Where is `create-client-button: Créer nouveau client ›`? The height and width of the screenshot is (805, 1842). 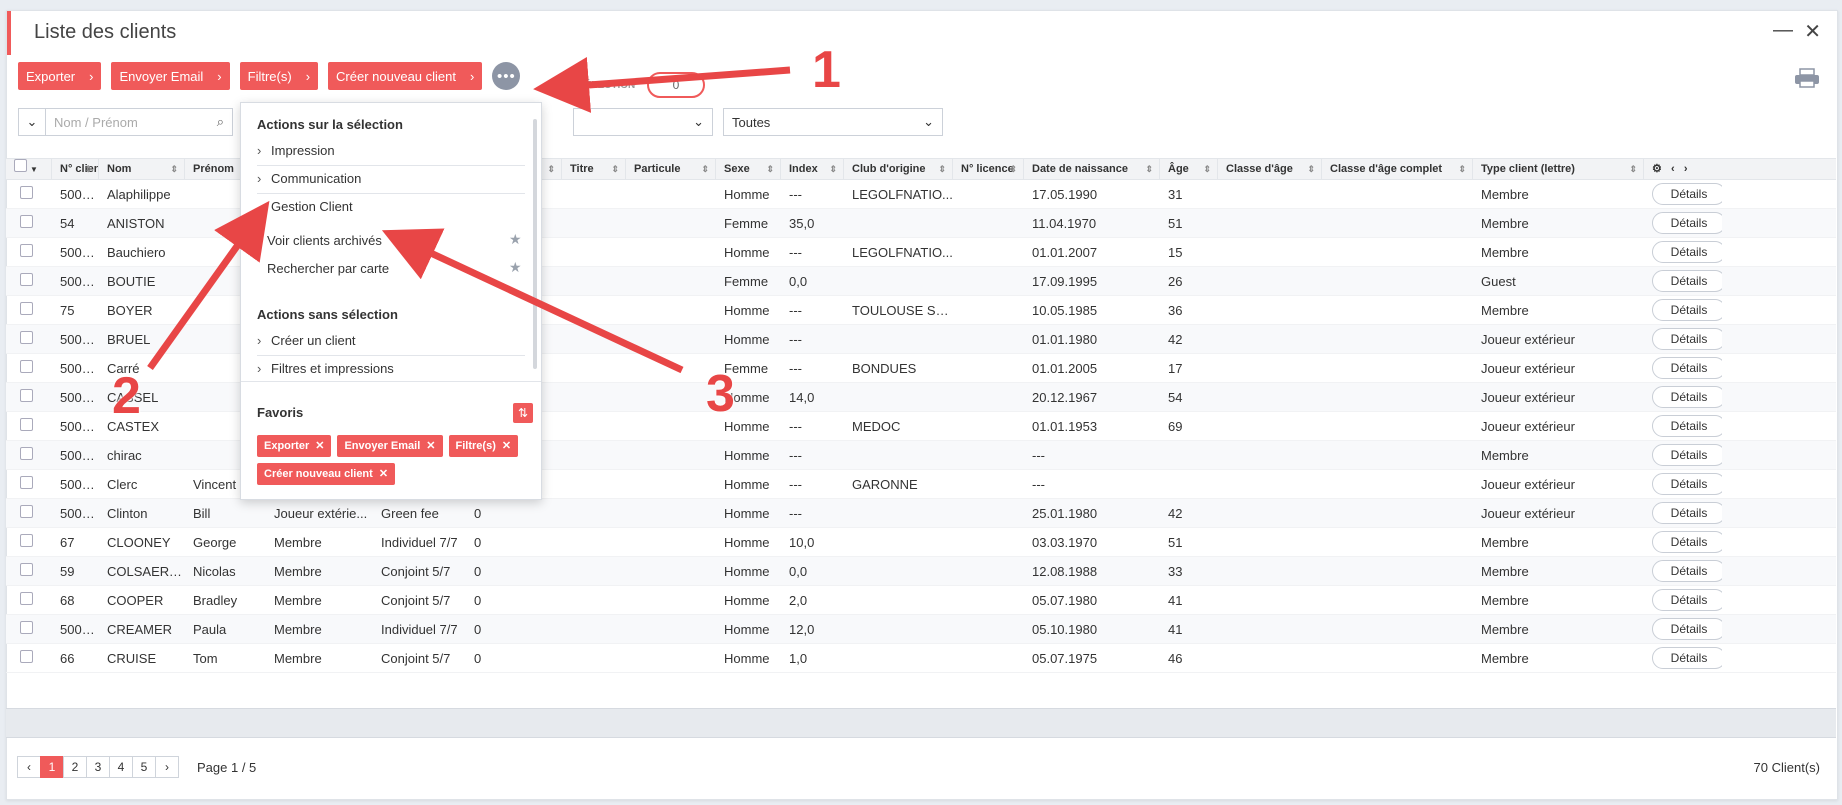
create-client-button: Créer nouveau client › is located at coordinates (405, 76).